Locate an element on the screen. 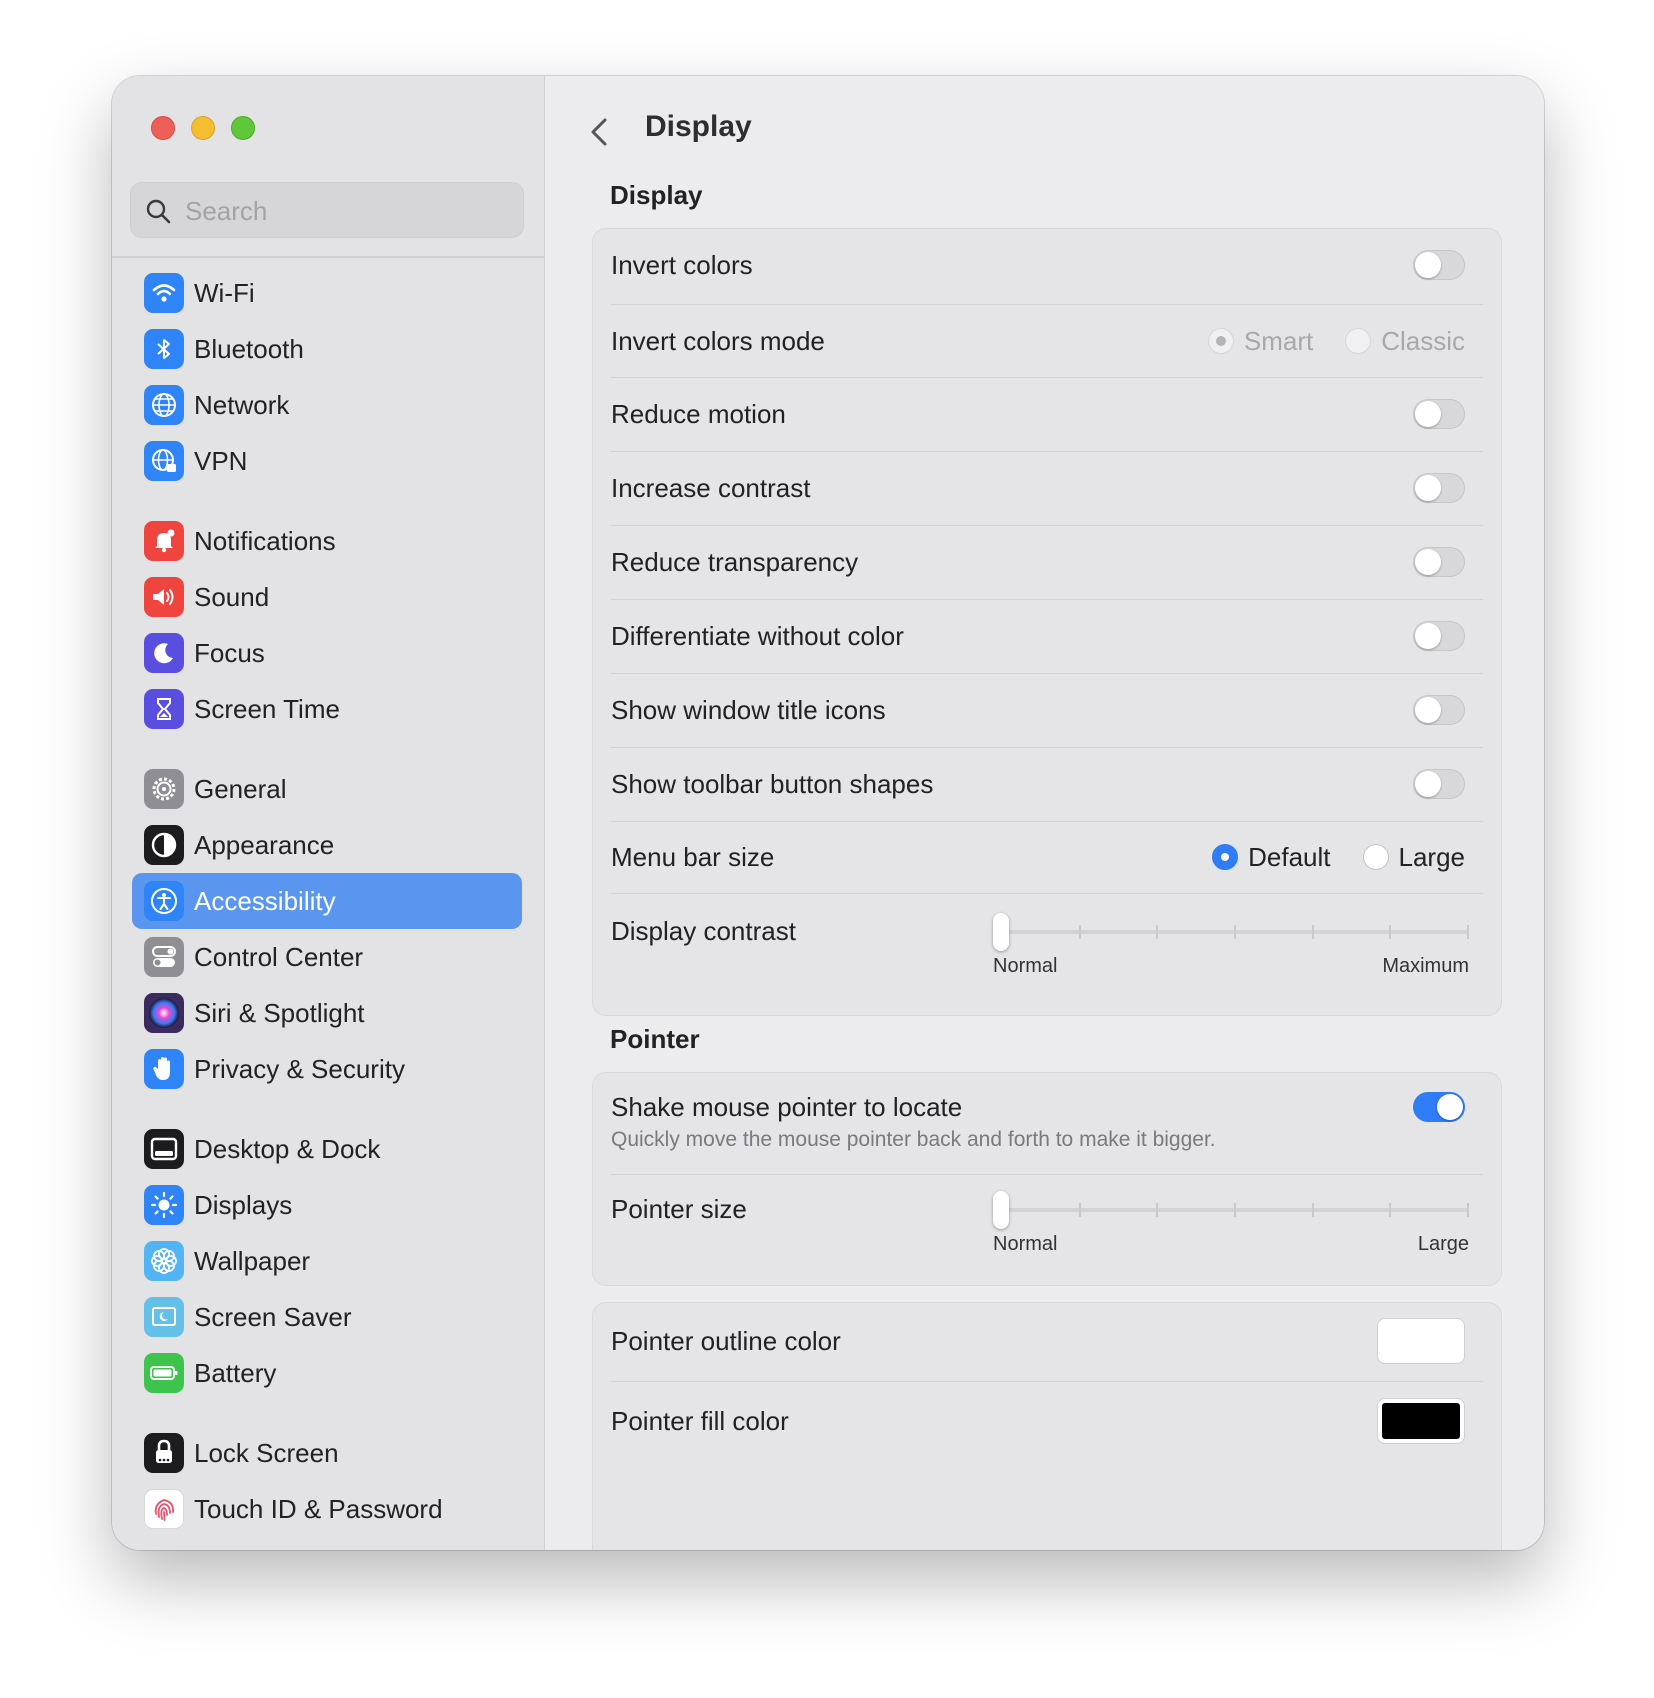  fill-color-row: Pointer fill color is located at coordinates (1047, 1421).